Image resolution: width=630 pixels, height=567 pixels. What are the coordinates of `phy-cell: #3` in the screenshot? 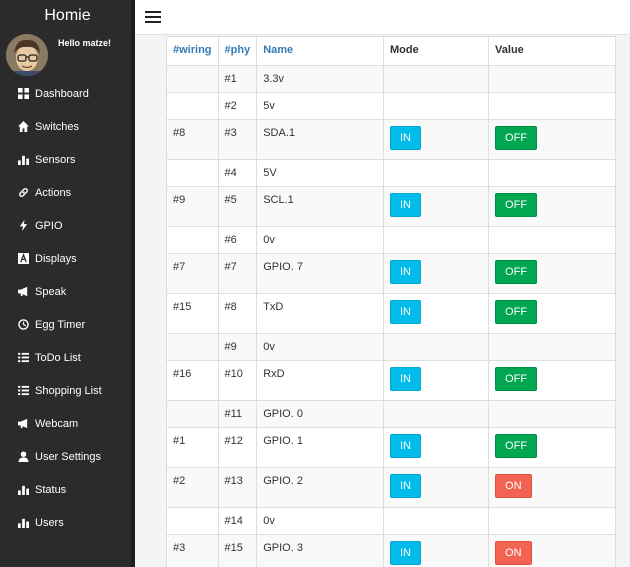 It's located at (237, 139).